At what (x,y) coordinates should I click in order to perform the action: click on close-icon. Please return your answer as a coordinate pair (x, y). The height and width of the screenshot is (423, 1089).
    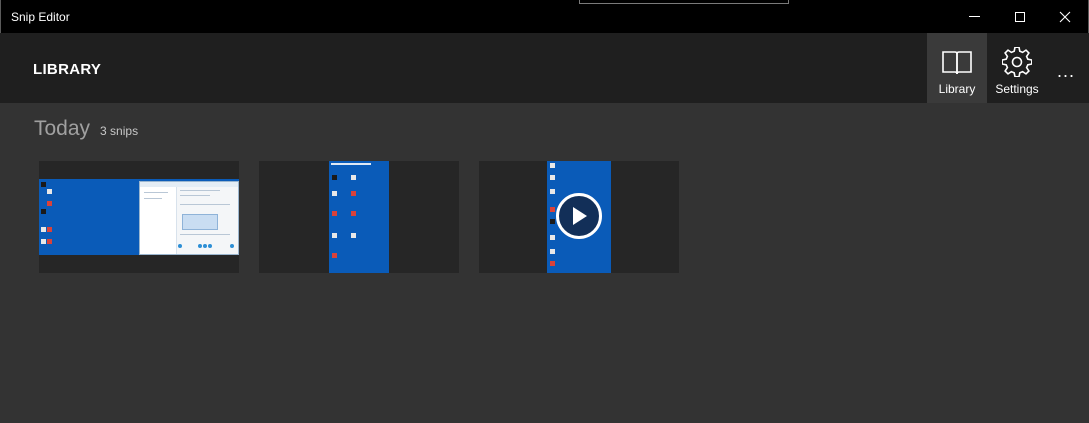
    Looking at the image, I should click on (1064, 16).